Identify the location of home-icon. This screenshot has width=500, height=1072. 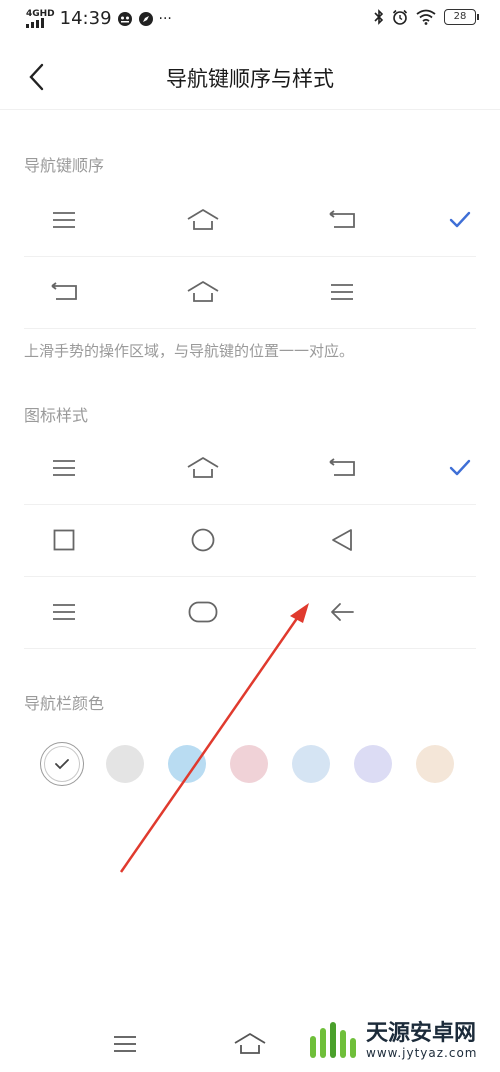
(250, 1043).